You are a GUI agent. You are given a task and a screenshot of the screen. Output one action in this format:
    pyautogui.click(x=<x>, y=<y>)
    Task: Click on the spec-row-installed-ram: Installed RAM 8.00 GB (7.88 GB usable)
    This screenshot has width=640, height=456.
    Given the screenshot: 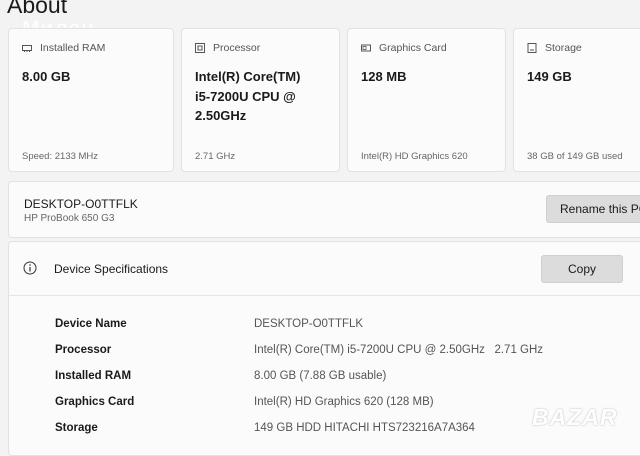 What is the action you would take?
    pyautogui.click(x=324, y=380)
    